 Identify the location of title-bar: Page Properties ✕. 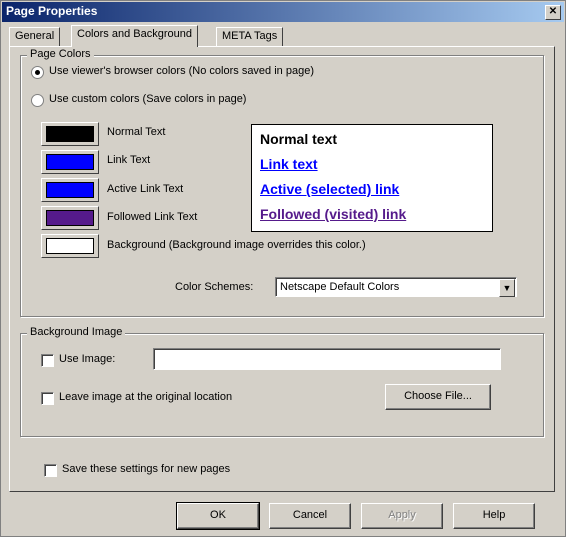
(283, 12).